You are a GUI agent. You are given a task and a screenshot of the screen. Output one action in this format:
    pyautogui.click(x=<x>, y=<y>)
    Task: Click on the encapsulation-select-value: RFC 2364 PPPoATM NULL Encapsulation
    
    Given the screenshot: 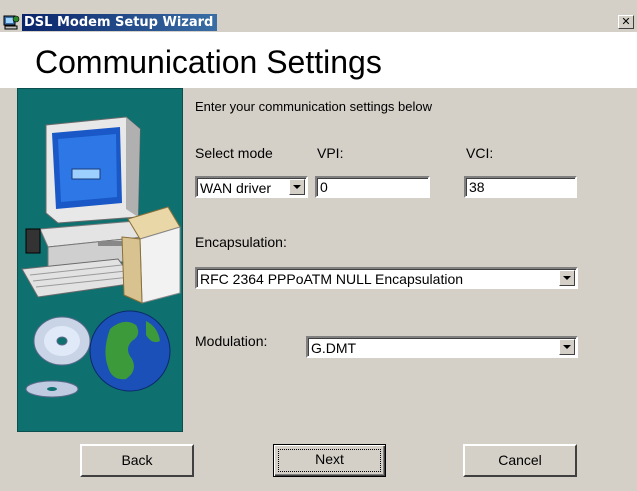 What is the action you would take?
    pyautogui.click(x=332, y=279)
    